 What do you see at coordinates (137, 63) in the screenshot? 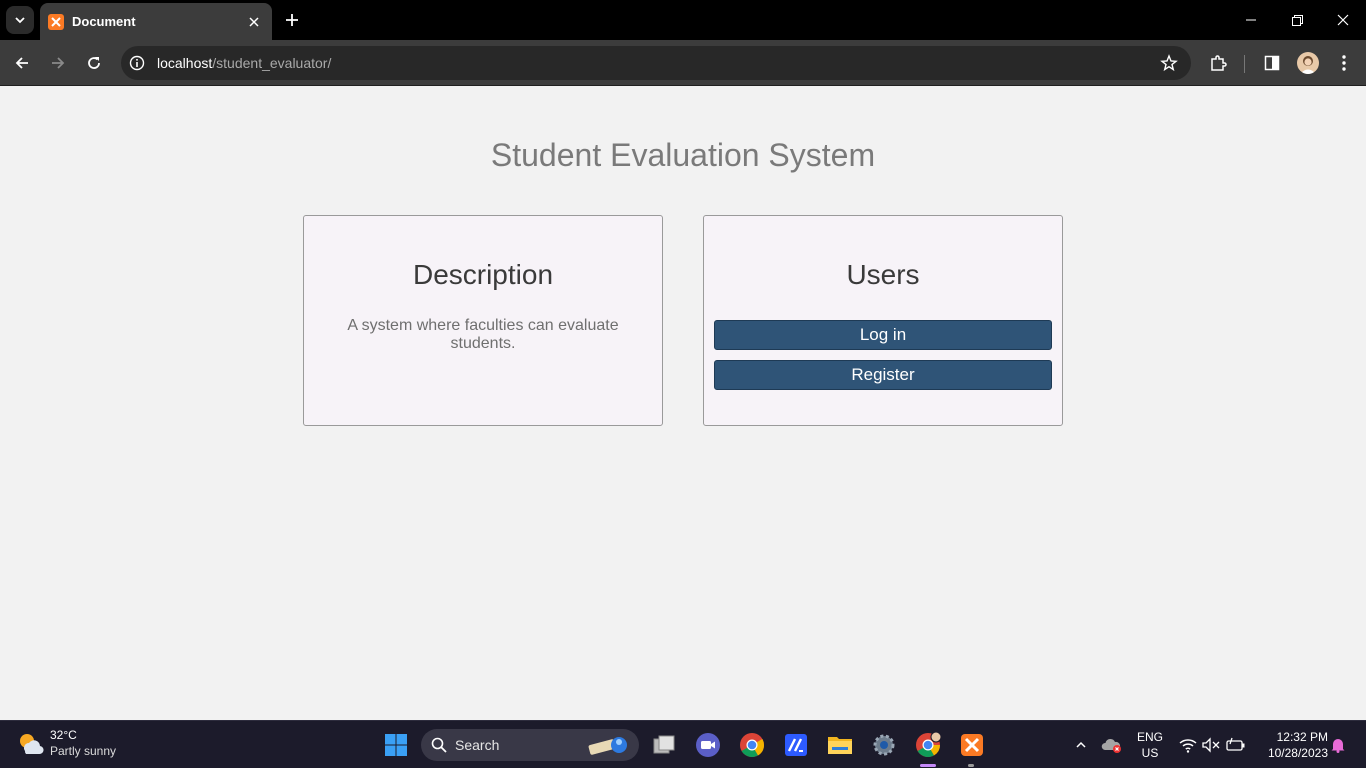
I see `site-info-icon` at bounding box center [137, 63].